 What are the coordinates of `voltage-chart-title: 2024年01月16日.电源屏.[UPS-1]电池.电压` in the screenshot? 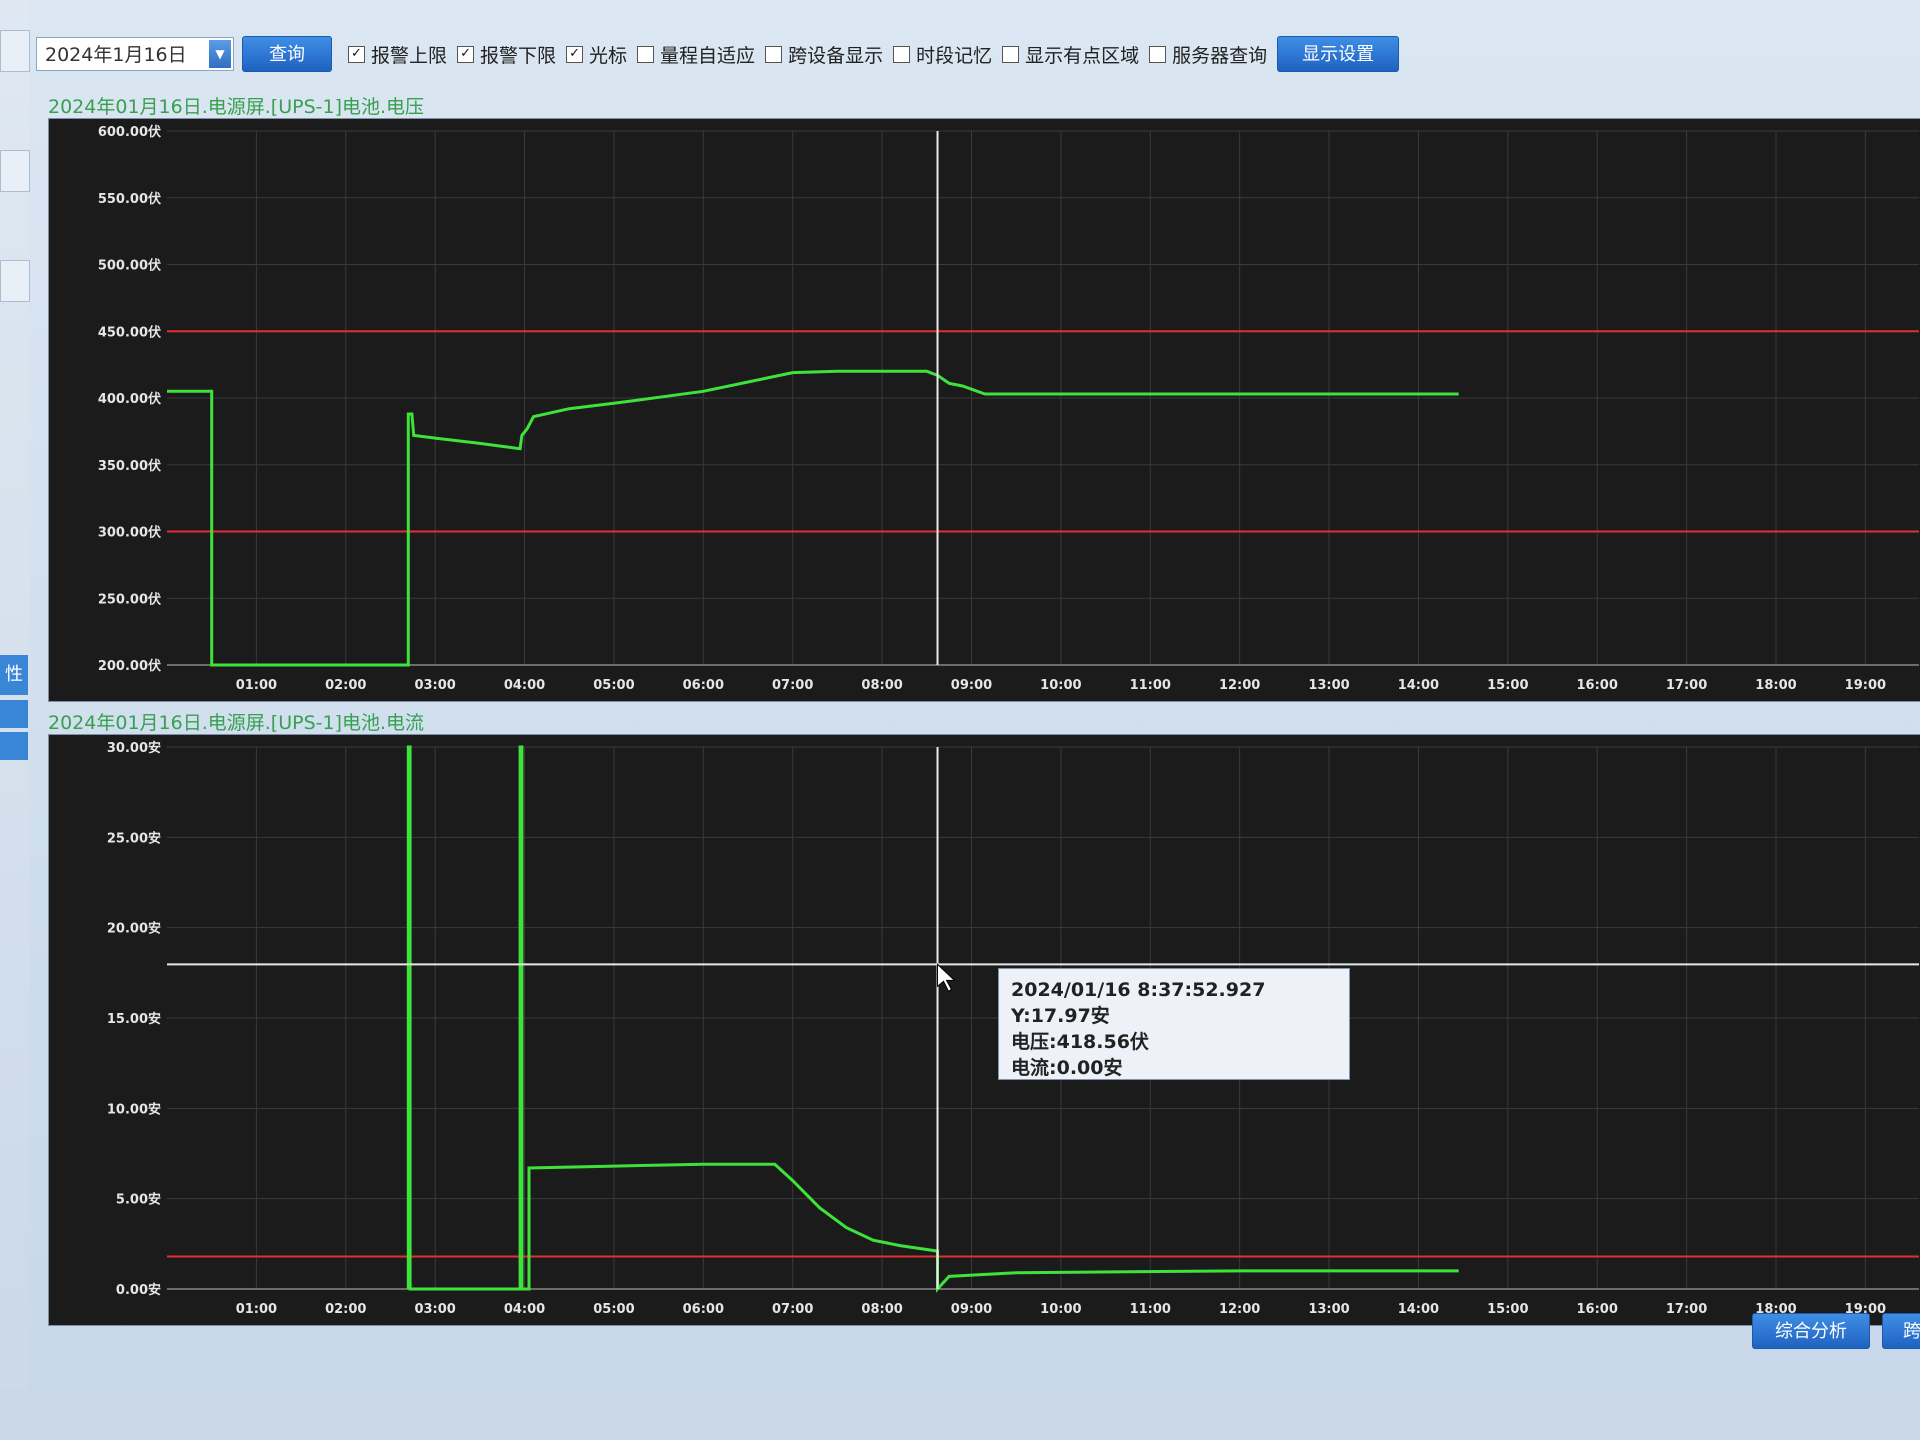 It's located at (236, 107).